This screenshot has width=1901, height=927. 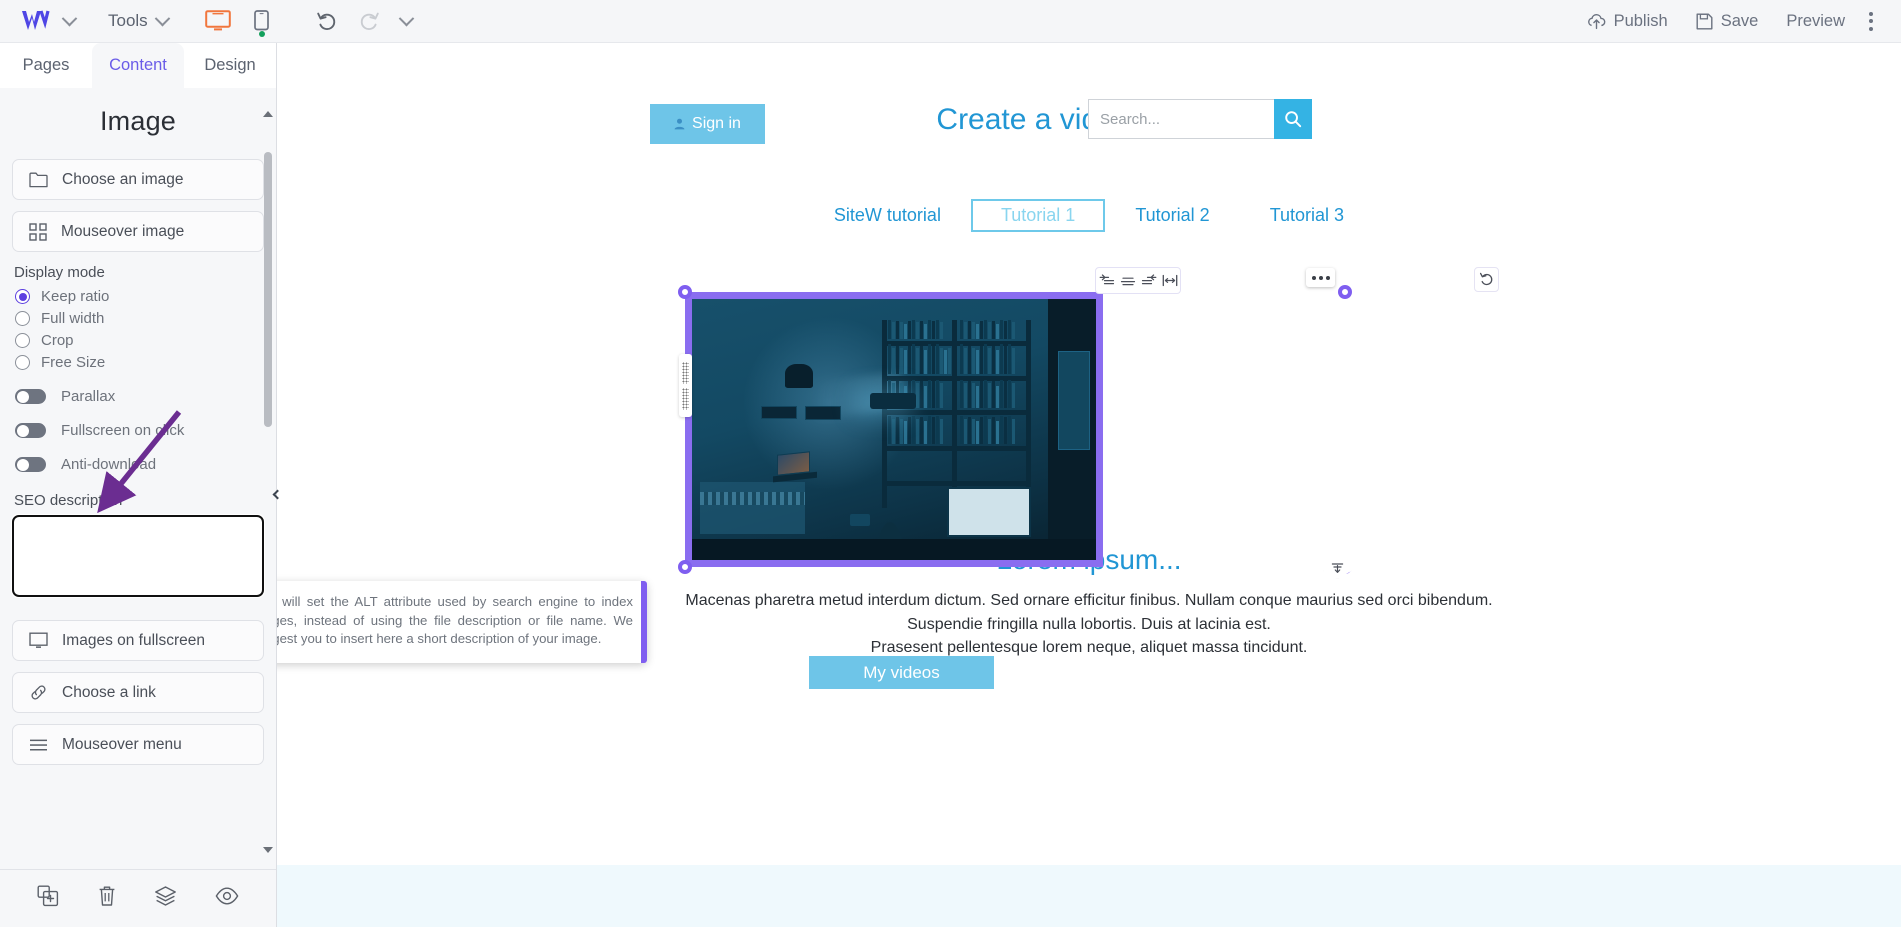 I want to click on radio-free-size: Free Size, so click(x=139, y=362).